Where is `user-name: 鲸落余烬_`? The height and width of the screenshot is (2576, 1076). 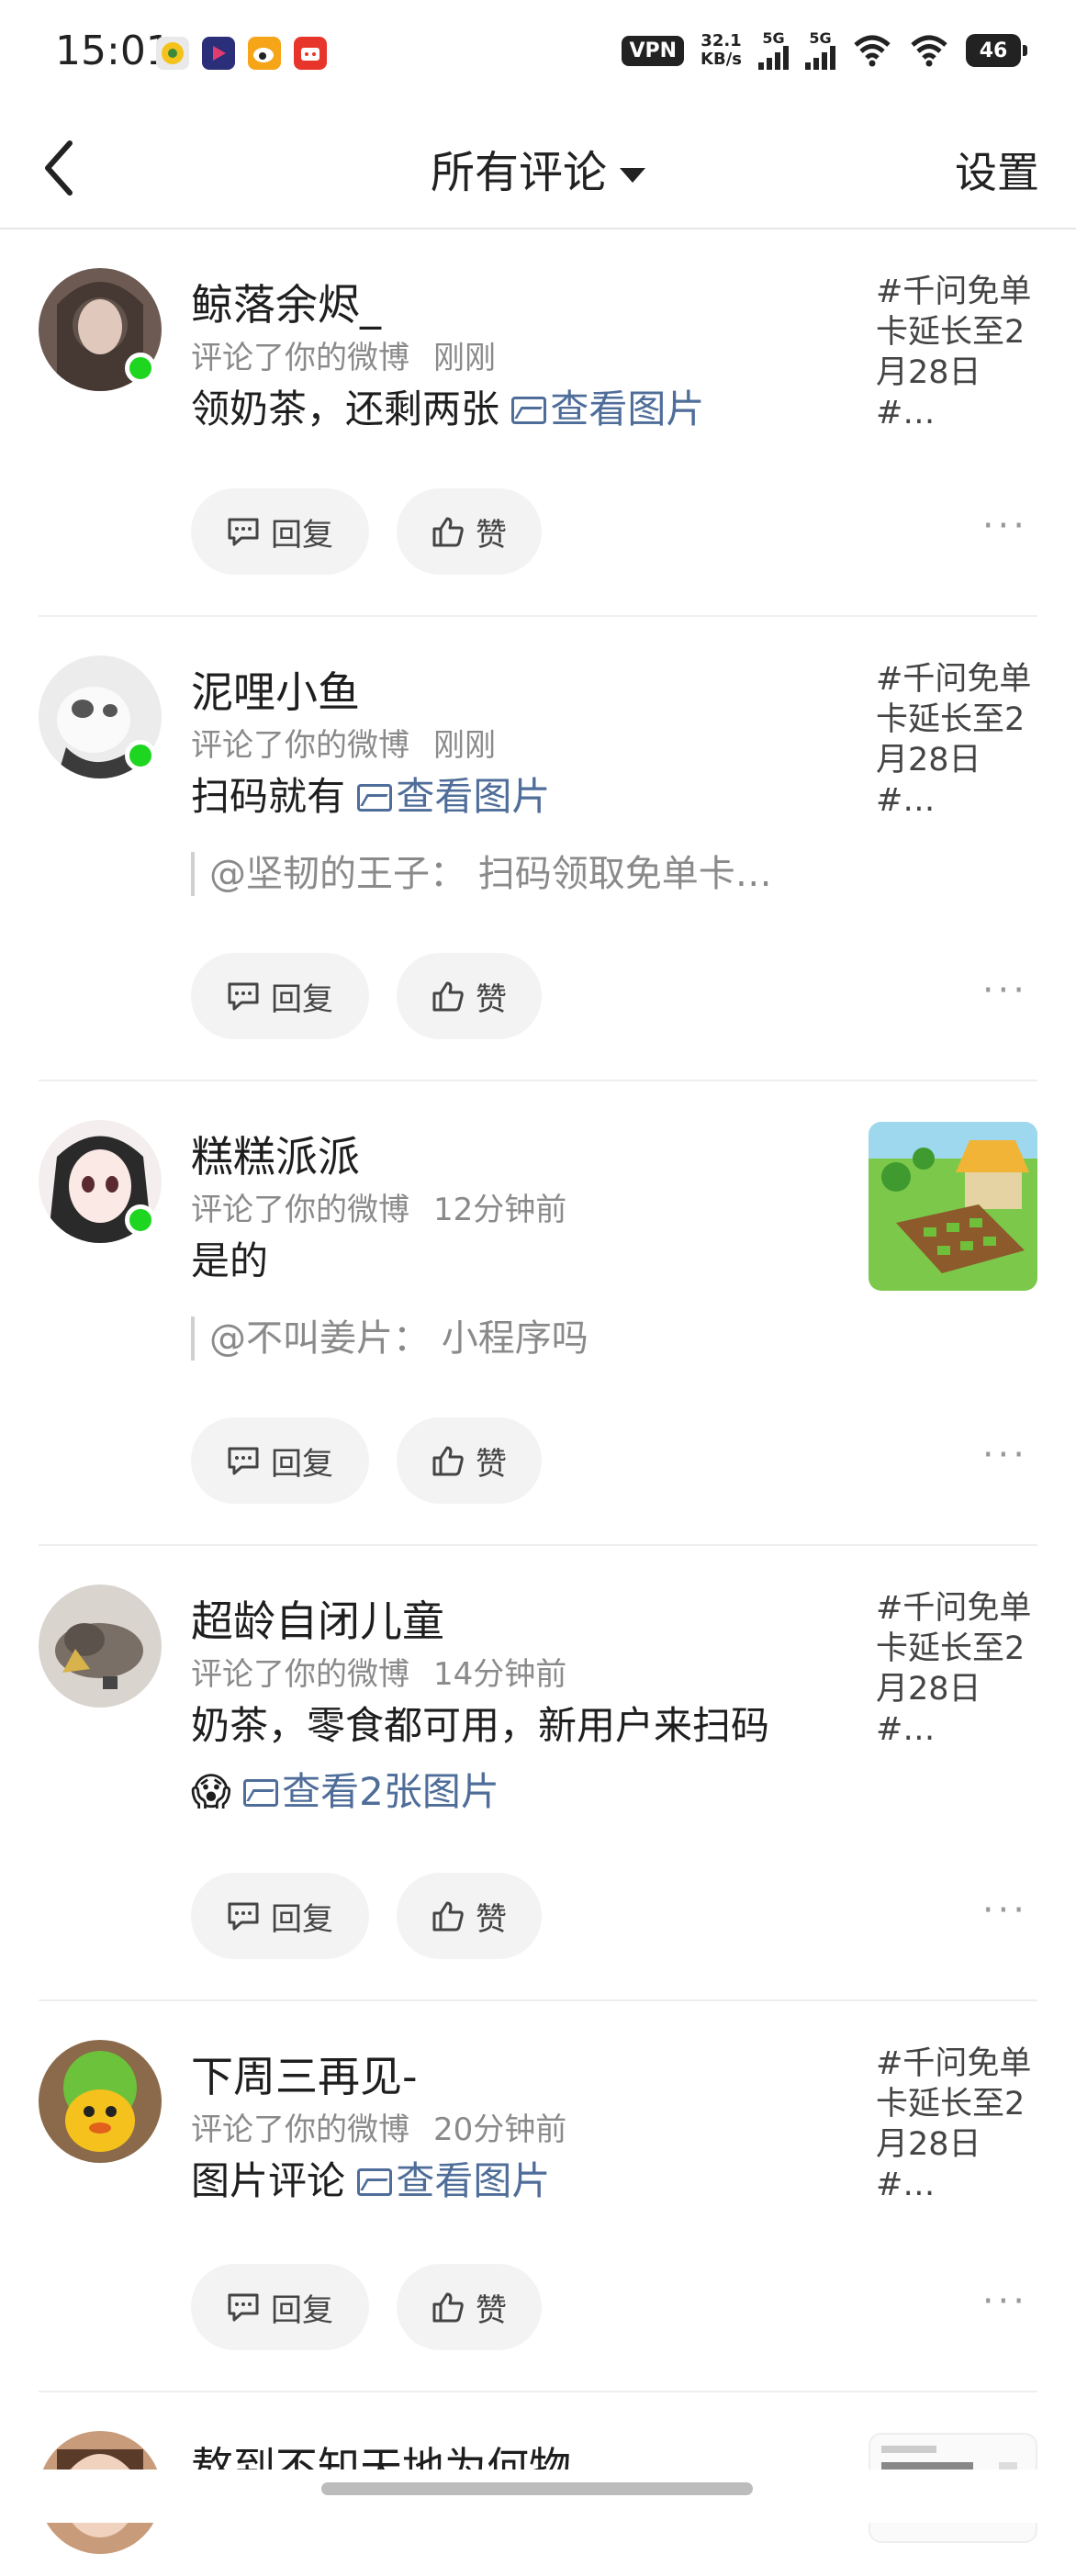 user-name: 鲸落余烬_ is located at coordinates (286, 302).